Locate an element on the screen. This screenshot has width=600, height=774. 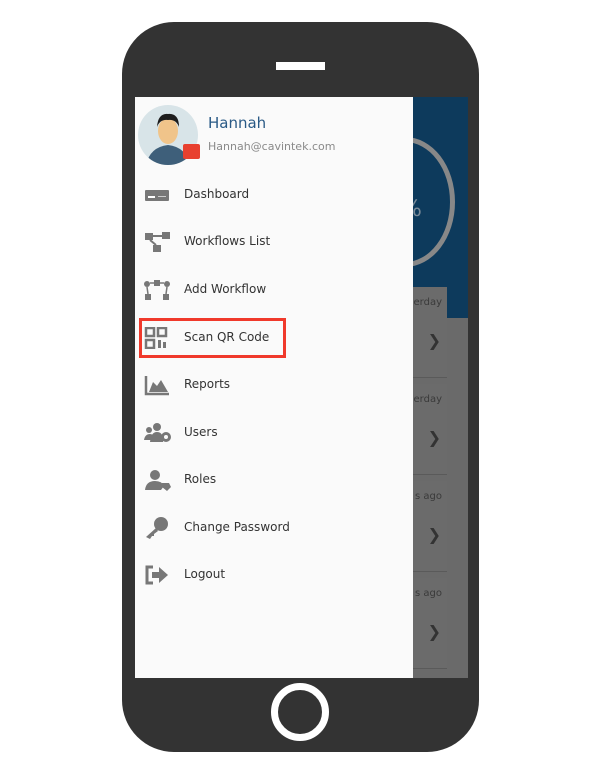
menu-item-workflows-list: Workflows List is located at coordinates (274, 242).